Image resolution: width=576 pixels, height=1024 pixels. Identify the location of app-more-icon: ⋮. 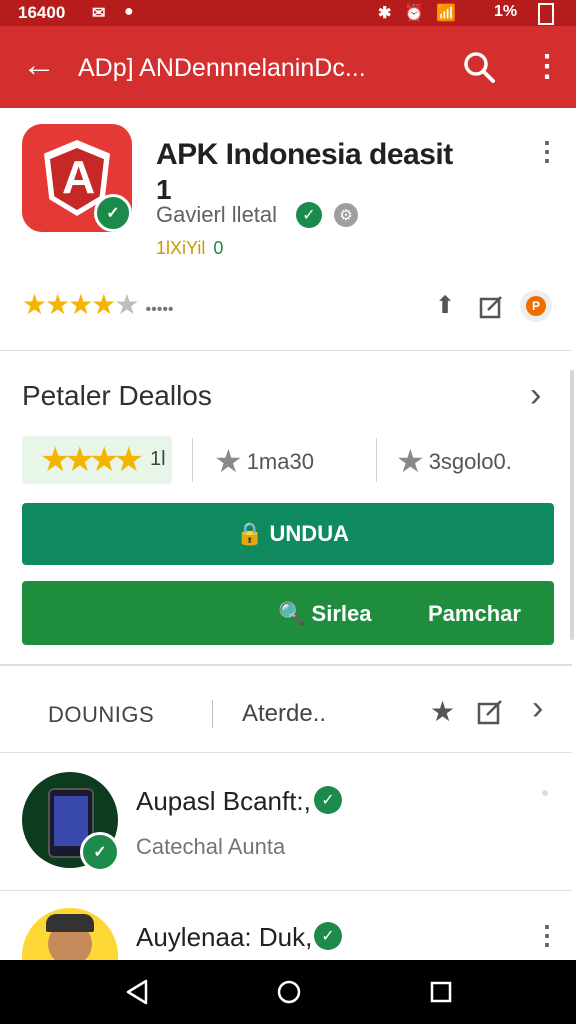
(547, 151).